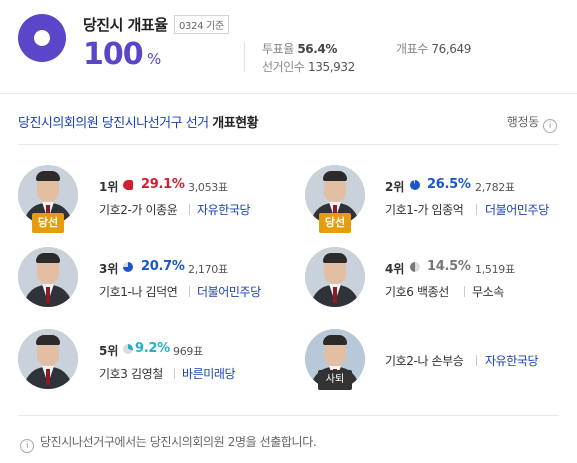 This screenshot has width=577, height=463. I want to click on counted-stat: 개표수 76,649, so click(433, 49).